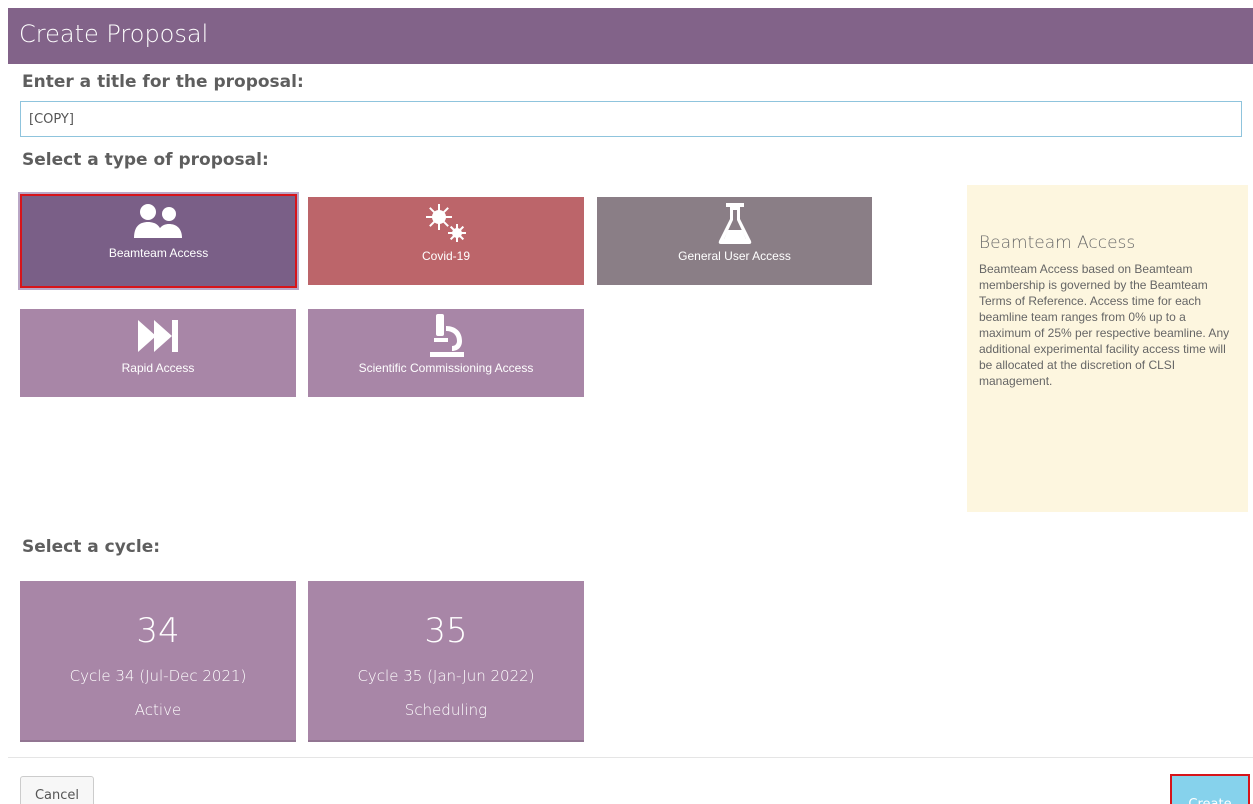 This screenshot has height=804, width=1253. Describe the element at coordinates (57, 790) in the screenshot. I see `cancel-button: Cancel` at that location.